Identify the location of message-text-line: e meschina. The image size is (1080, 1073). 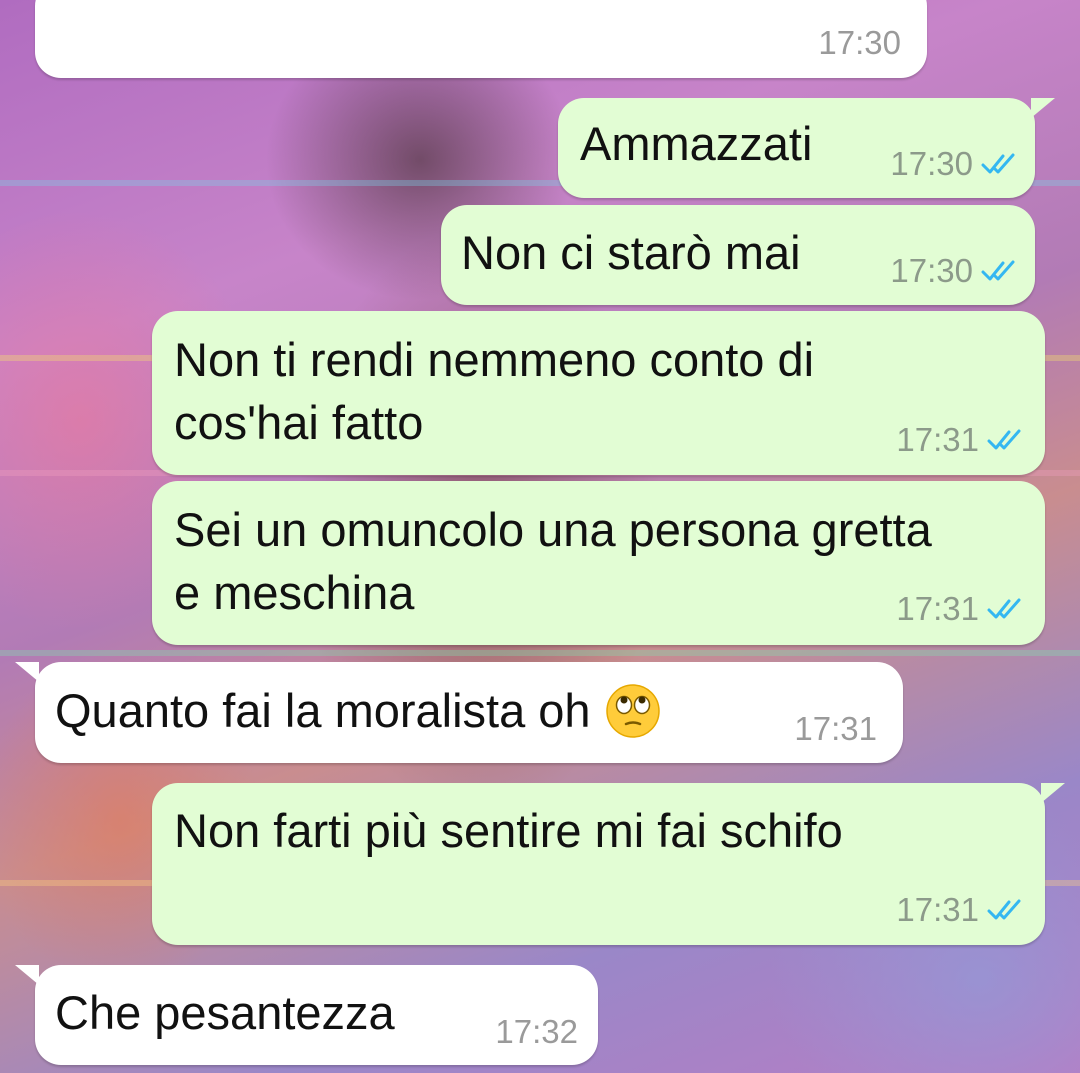
(294, 592).